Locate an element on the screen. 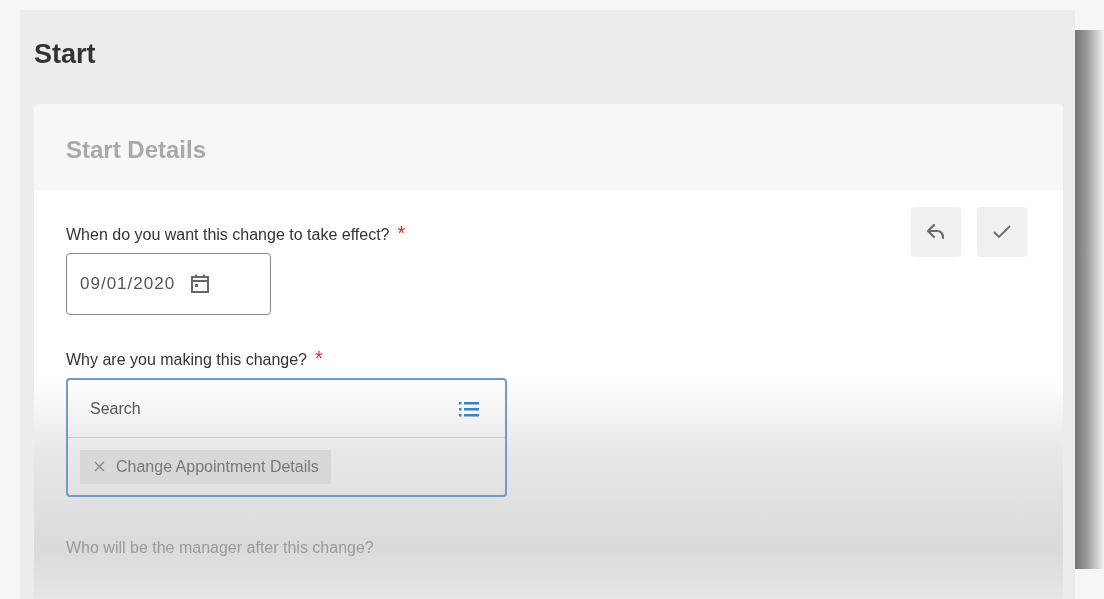 Image resolution: width=1104 pixels, height=599 pixels. list-icon is located at coordinates (469, 408).